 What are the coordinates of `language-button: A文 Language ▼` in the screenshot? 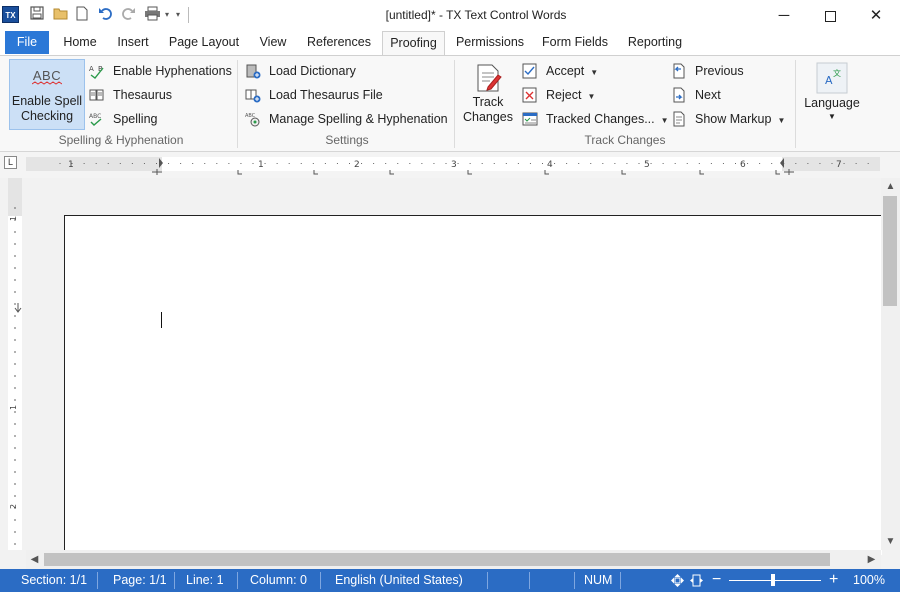 It's located at (832, 94).